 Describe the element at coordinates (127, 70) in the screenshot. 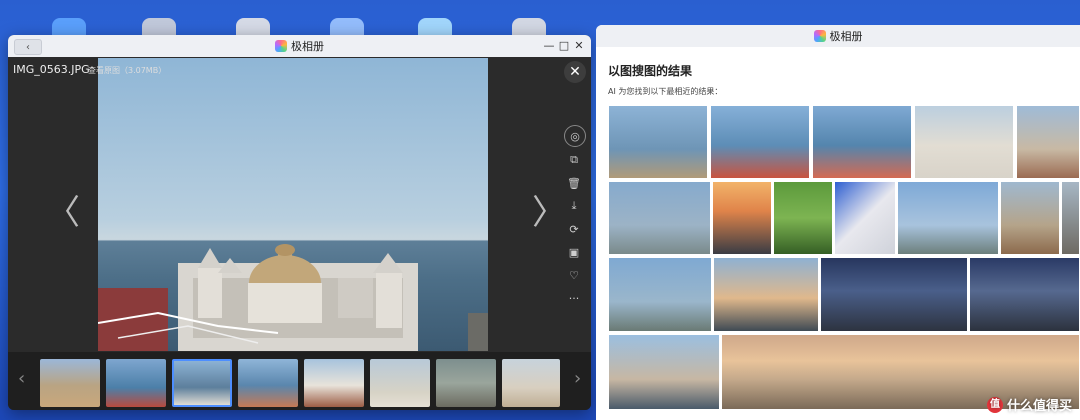

I see `view-original-link: 查看原图（3.07MB）` at that location.